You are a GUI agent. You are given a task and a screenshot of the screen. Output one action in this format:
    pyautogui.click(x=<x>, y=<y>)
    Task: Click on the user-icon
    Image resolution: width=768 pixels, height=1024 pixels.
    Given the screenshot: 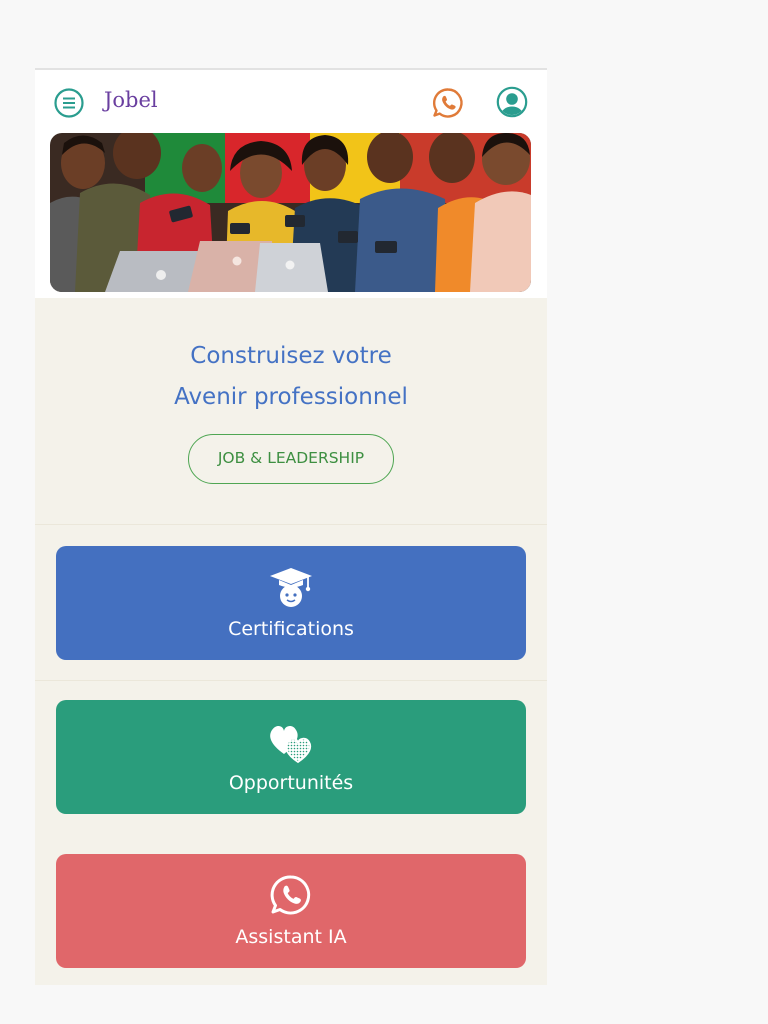 What is the action you would take?
    pyautogui.click(x=512, y=102)
    